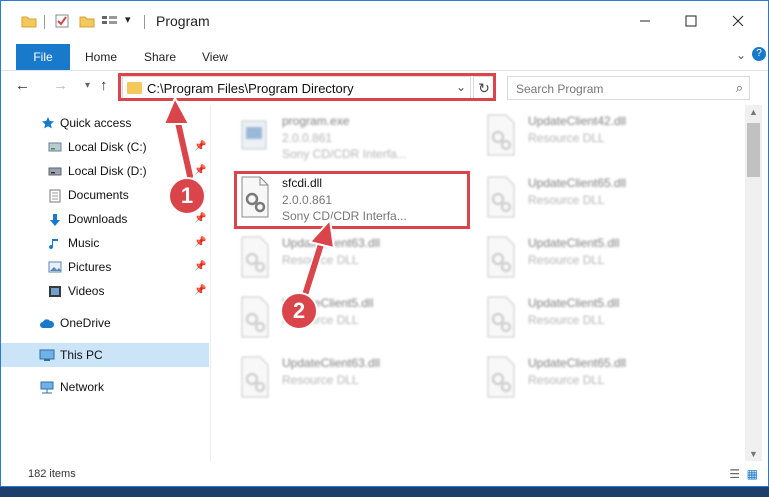 Image resolution: width=769 pixels, height=497 pixels. What do you see at coordinates (307, 138) in the screenshot?
I see `file-version: 2.0.0.861` at bounding box center [307, 138].